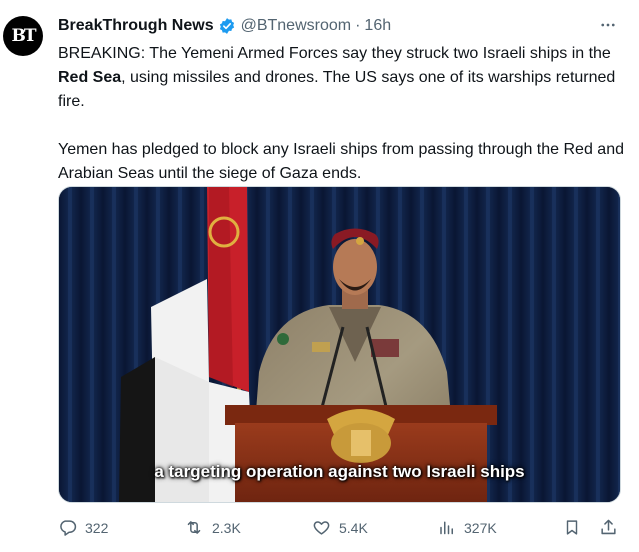 The height and width of the screenshot is (552, 639). Describe the element at coordinates (67, 528) in the screenshot. I see `reply-icon` at that location.